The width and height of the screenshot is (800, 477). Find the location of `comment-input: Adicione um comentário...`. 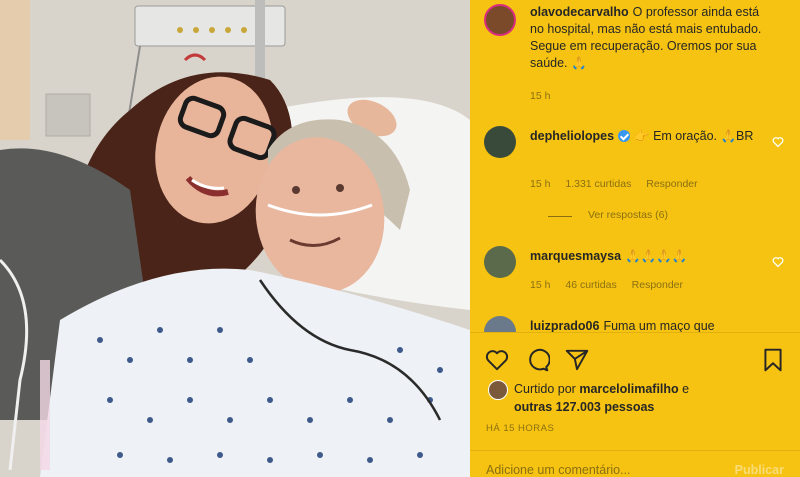

comment-input: Adicione um comentário... is located at coordinates (558, 470).